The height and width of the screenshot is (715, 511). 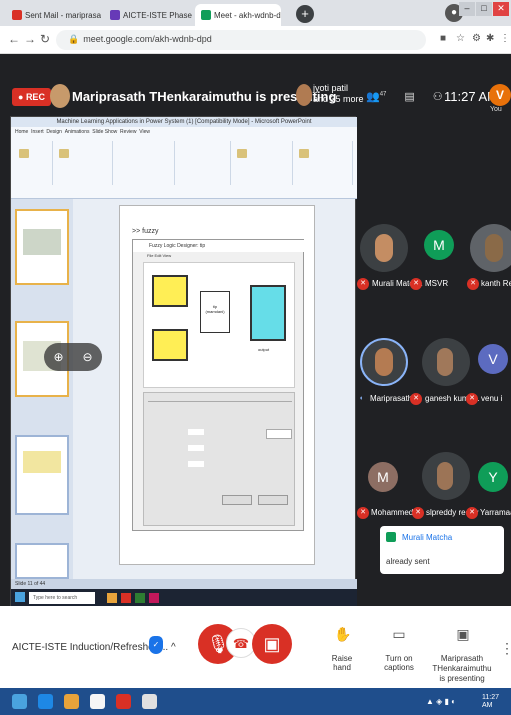 I want to click on ribbon-group-drawing, so click(x=262, y=163).